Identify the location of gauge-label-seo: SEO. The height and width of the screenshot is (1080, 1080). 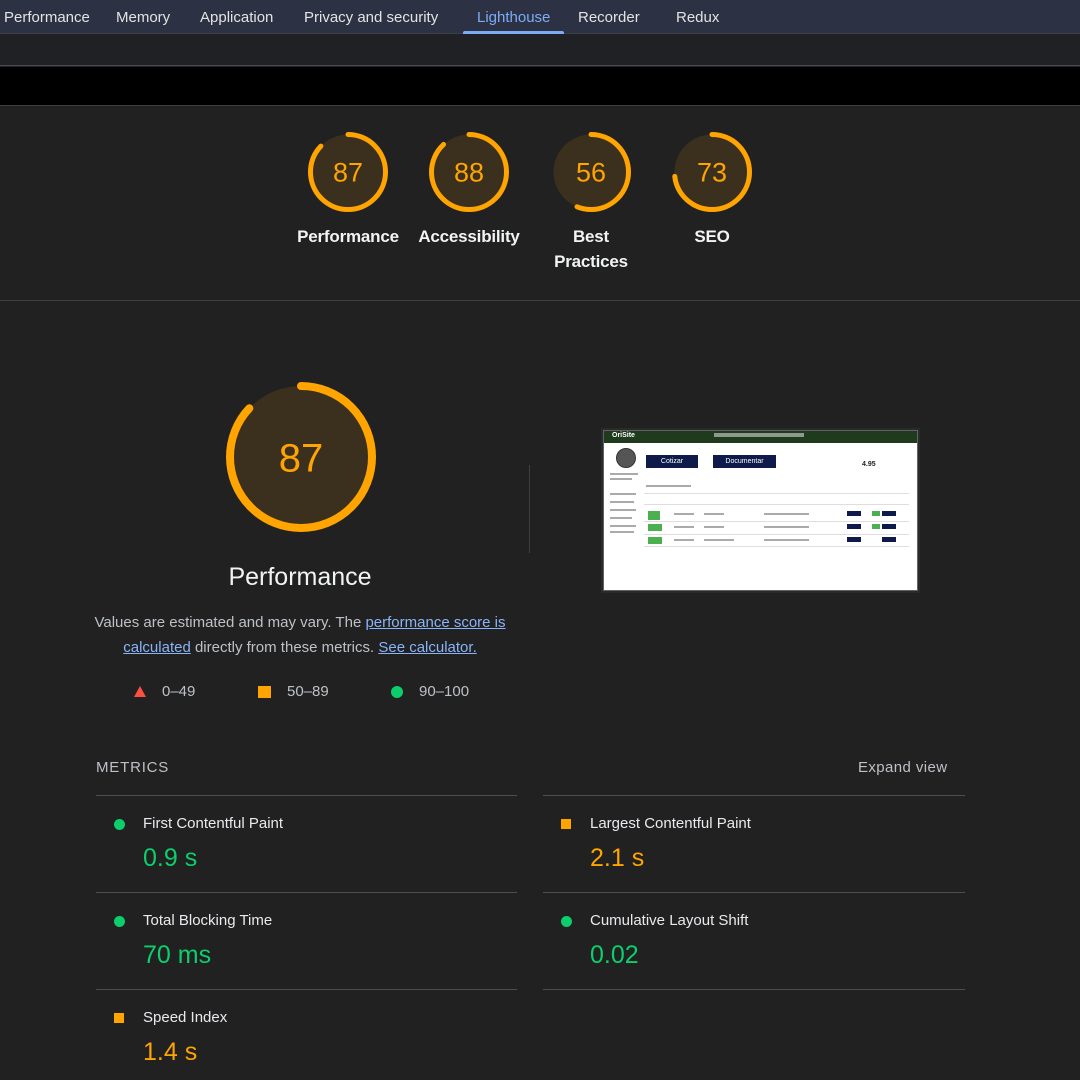
(712, 236).